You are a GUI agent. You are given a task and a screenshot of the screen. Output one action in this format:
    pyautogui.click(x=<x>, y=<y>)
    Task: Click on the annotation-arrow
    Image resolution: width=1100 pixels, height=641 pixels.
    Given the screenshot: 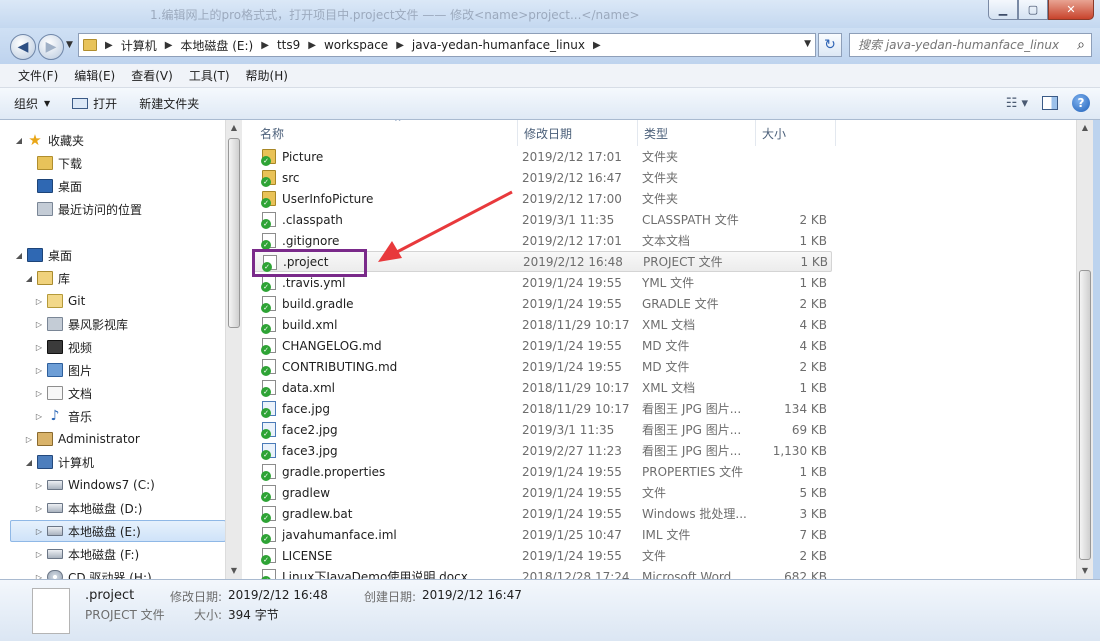 What is the action you would take?
    pyautogui.click(x=445, y=226)
    